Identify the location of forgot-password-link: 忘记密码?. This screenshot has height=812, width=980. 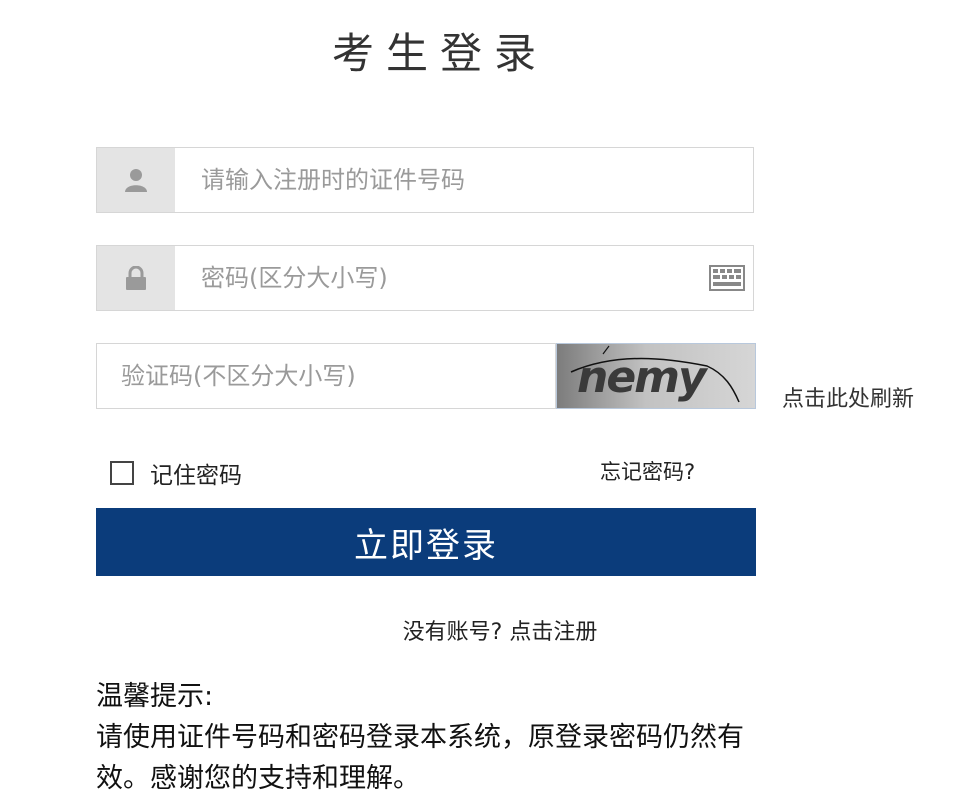
(647, 471).